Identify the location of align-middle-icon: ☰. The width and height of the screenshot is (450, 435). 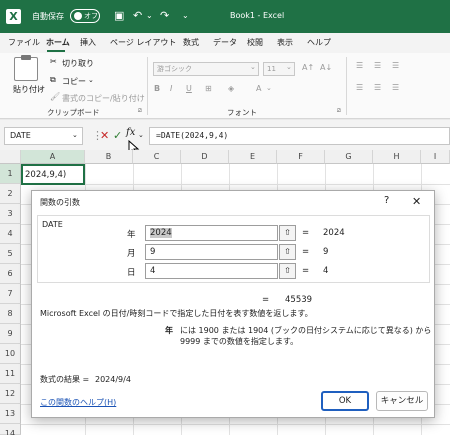
(377, 65).